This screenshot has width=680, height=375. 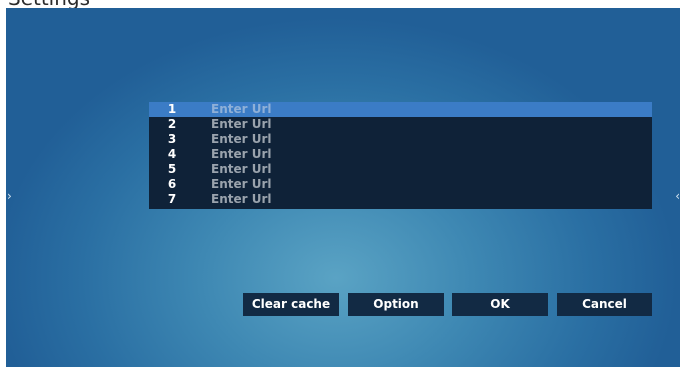 I want to click on page-header: Settings, so click(x=340, y=4).